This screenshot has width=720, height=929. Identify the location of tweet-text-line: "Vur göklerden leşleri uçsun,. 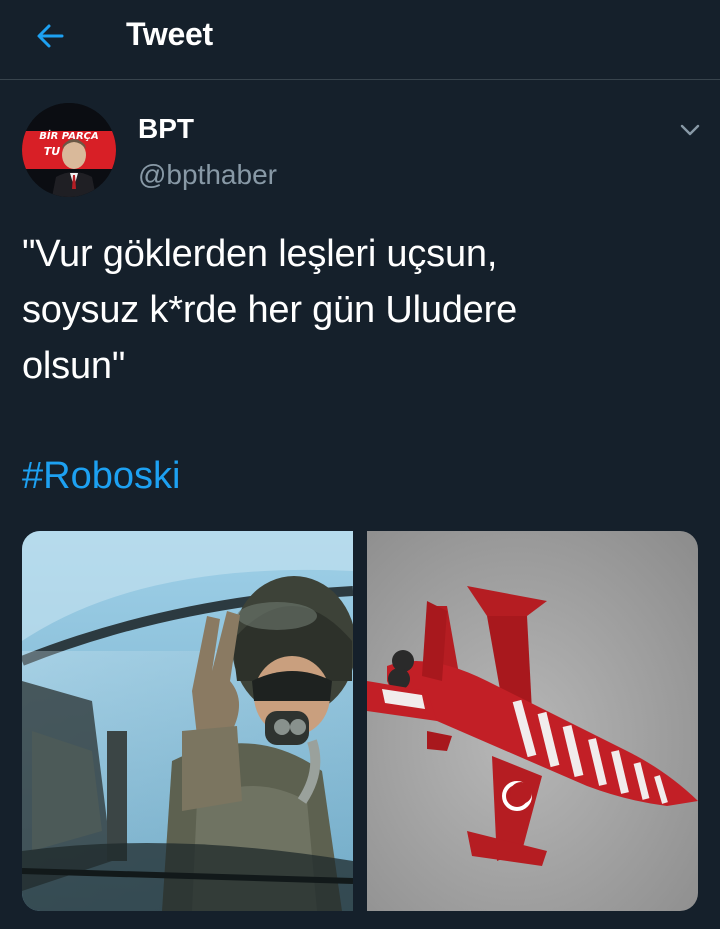
(260, 254).